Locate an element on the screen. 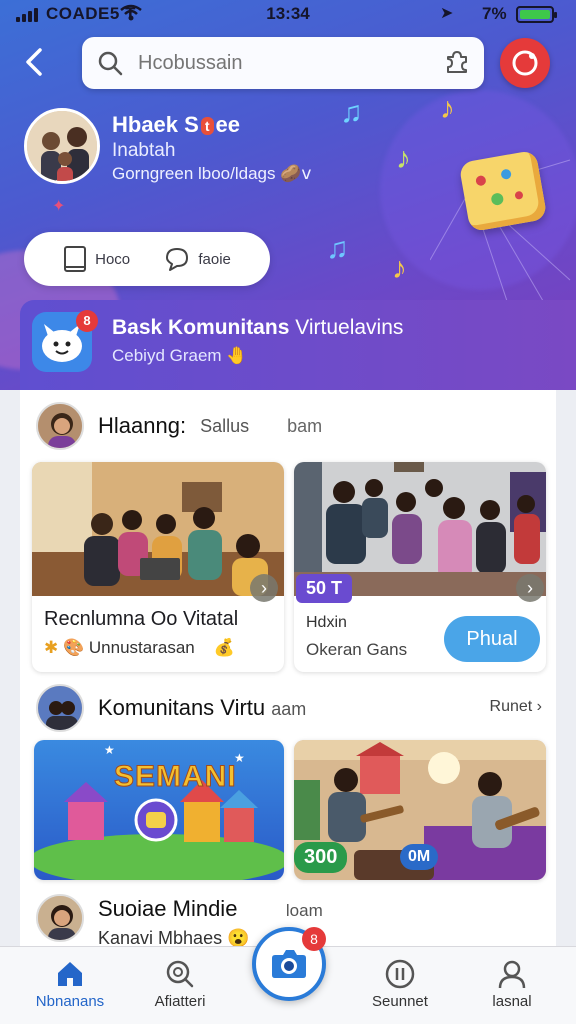 This screenshot has width=576, height=1024. nav-profile: lasnal is located at coordinates (512, 982).